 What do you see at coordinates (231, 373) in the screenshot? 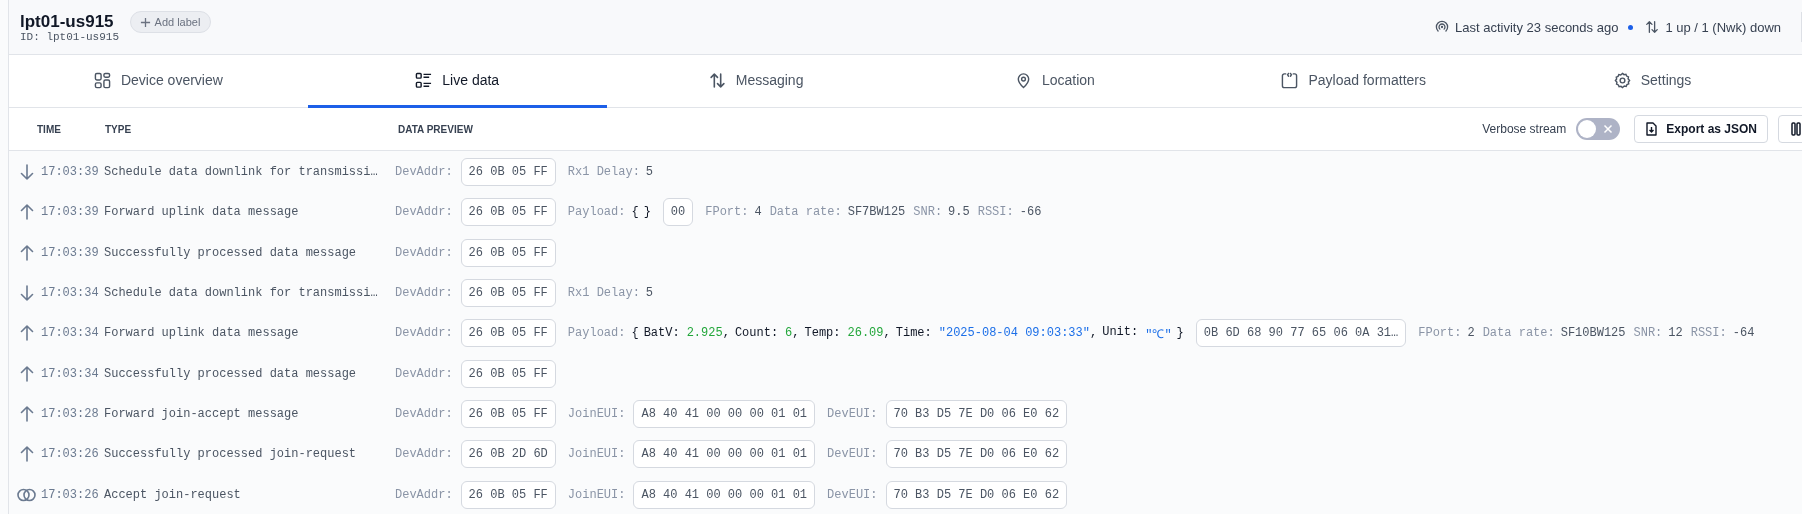
I see `event-type: Successfully processed data message` at bounding box center [231, 373].